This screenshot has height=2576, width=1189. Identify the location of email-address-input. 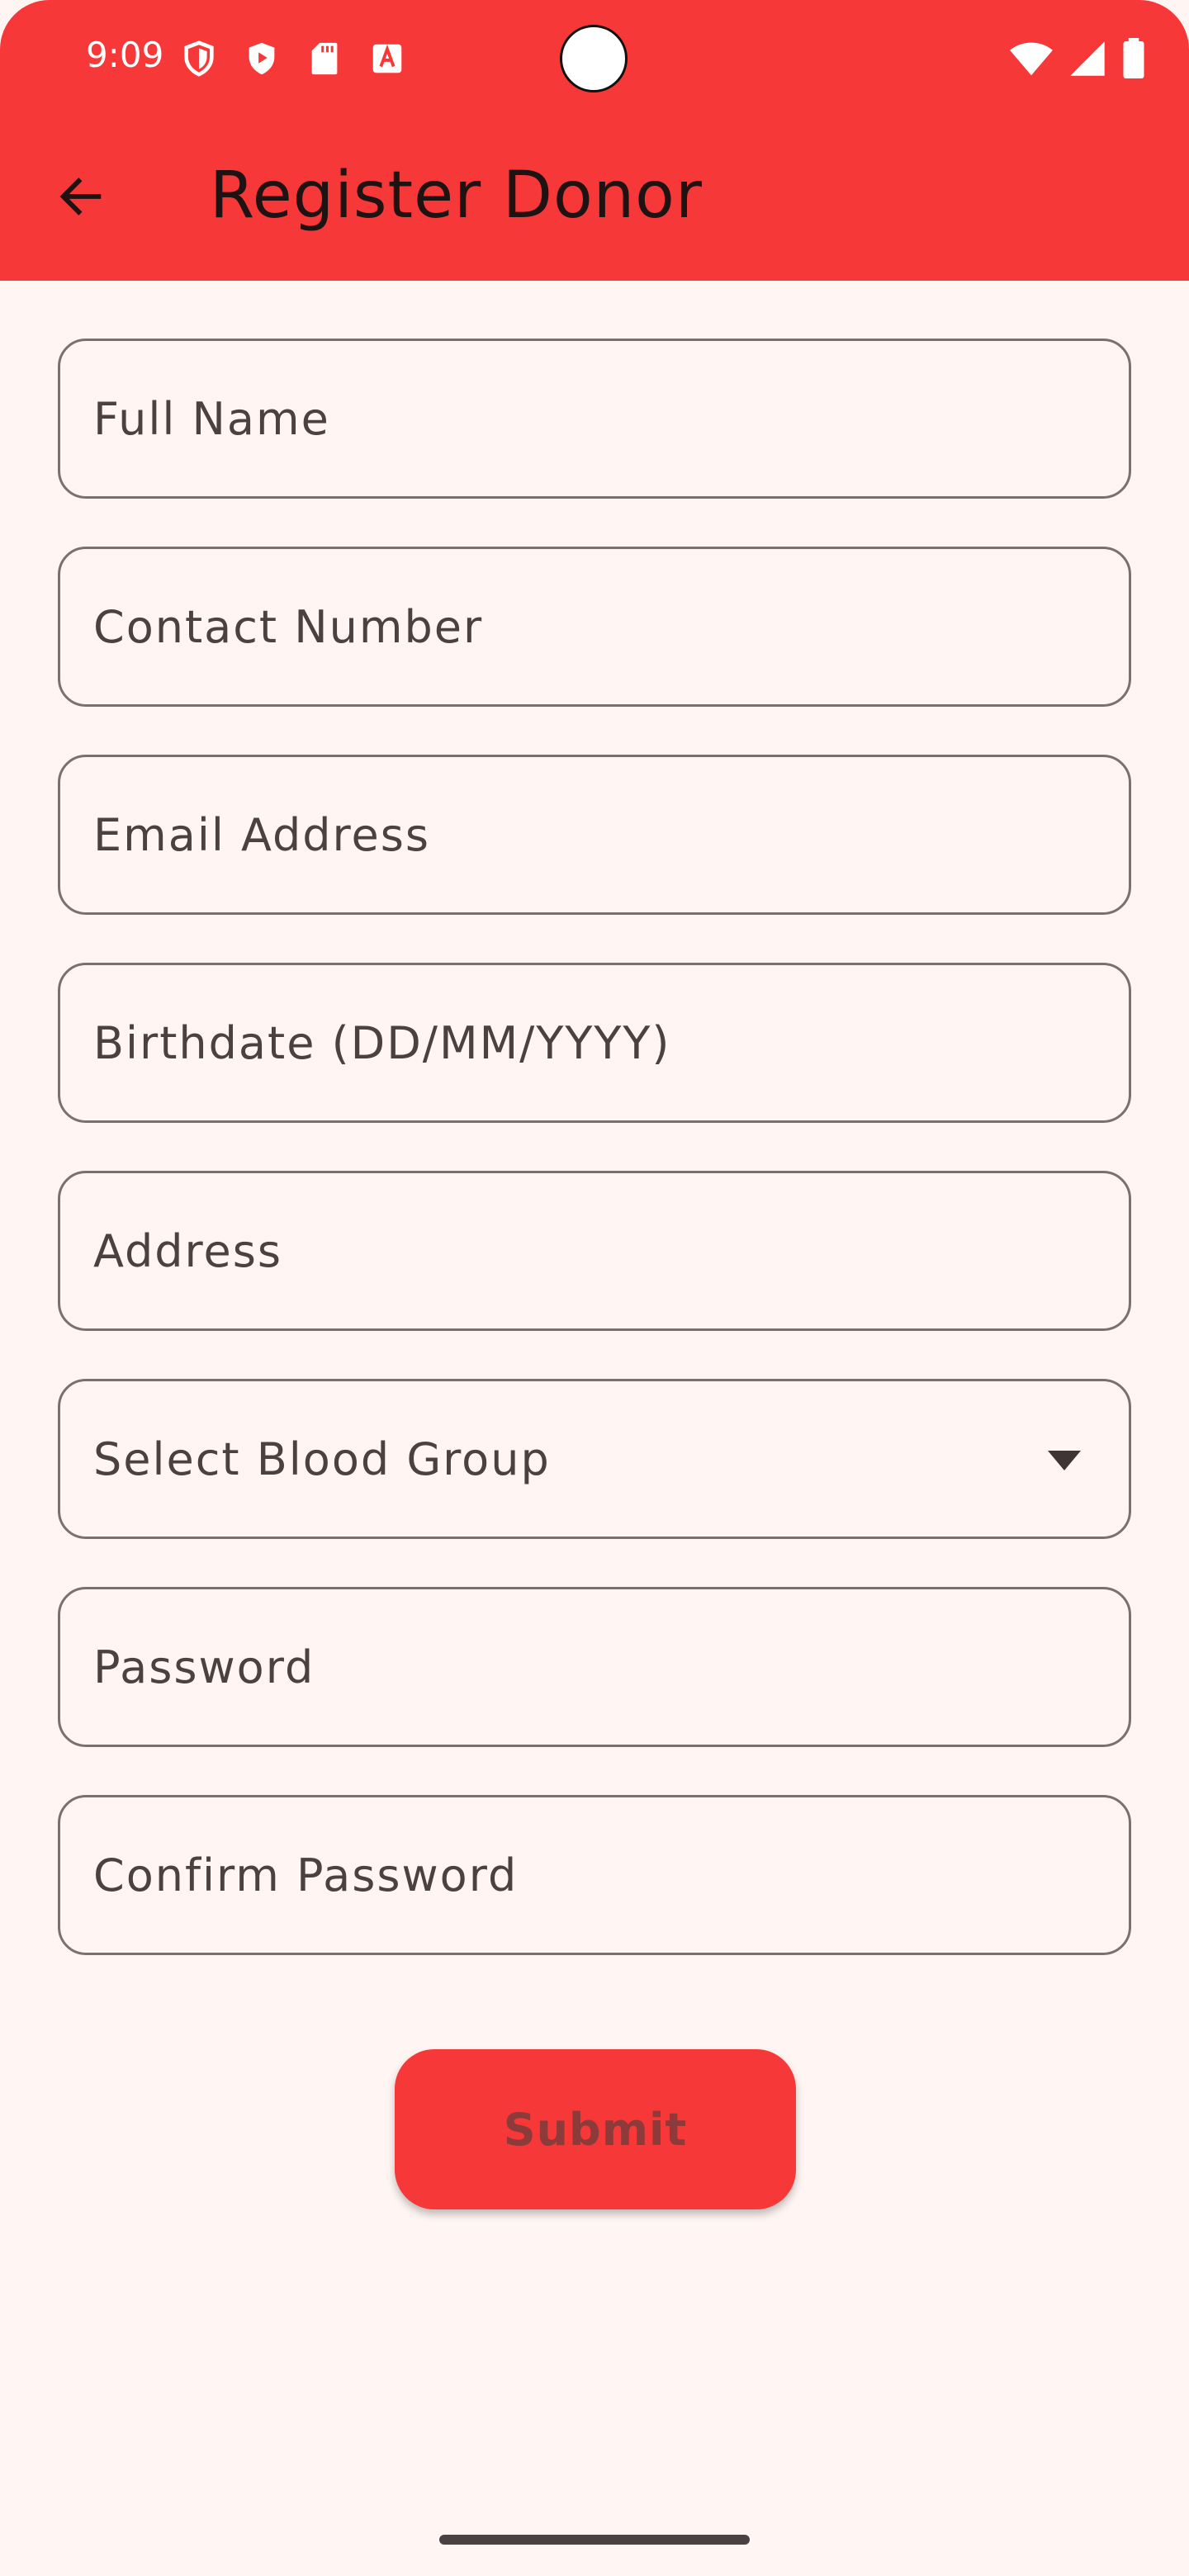
(594, 834).